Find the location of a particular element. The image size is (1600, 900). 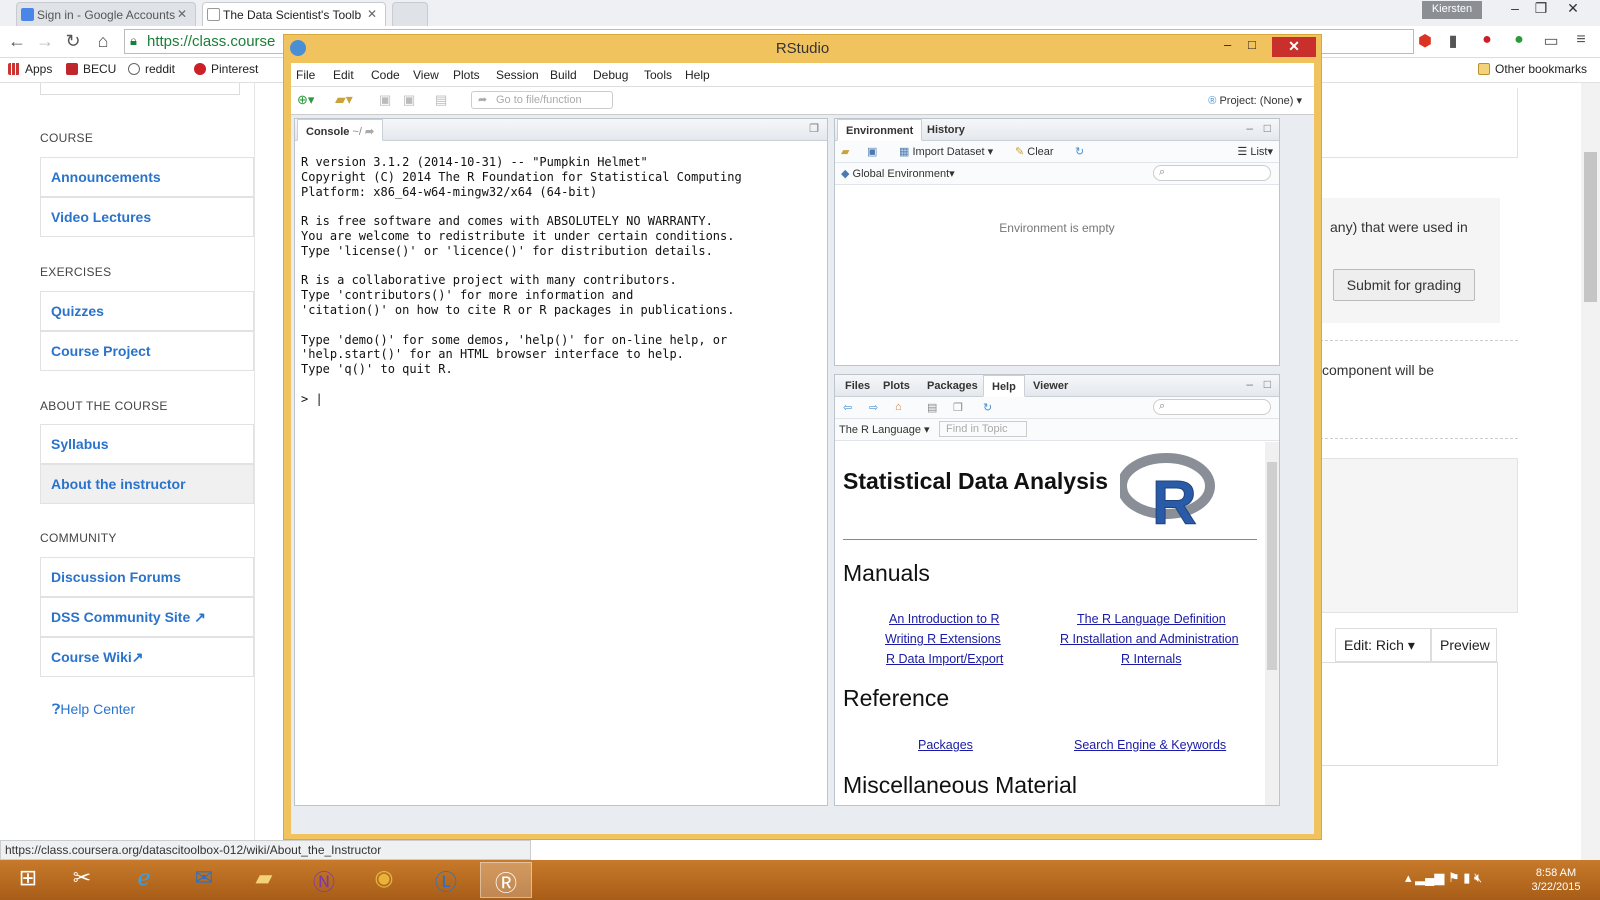

sidebar-item-discussion-forums: Discussion Forums is located at coordinates (147, 577).